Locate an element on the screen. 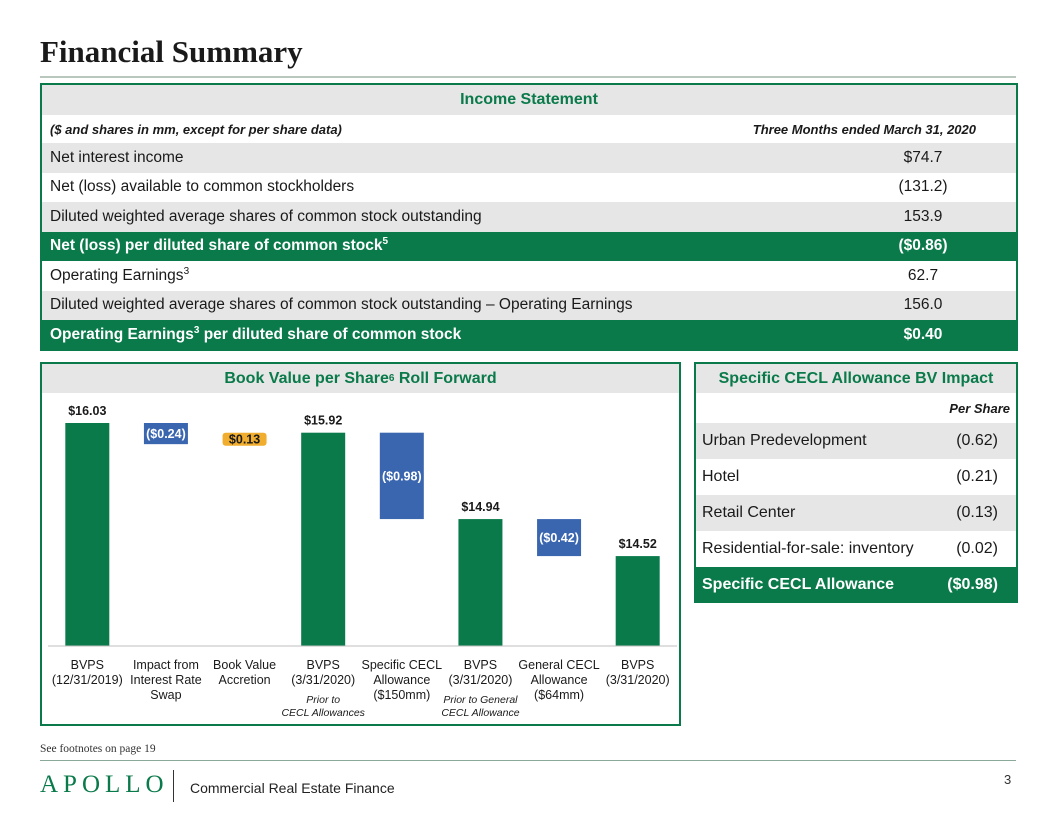 Image resolution: width=1056 pixels, height=816 pixels. cecl-row-value: (0.62) is located at coordinates (977, 440).